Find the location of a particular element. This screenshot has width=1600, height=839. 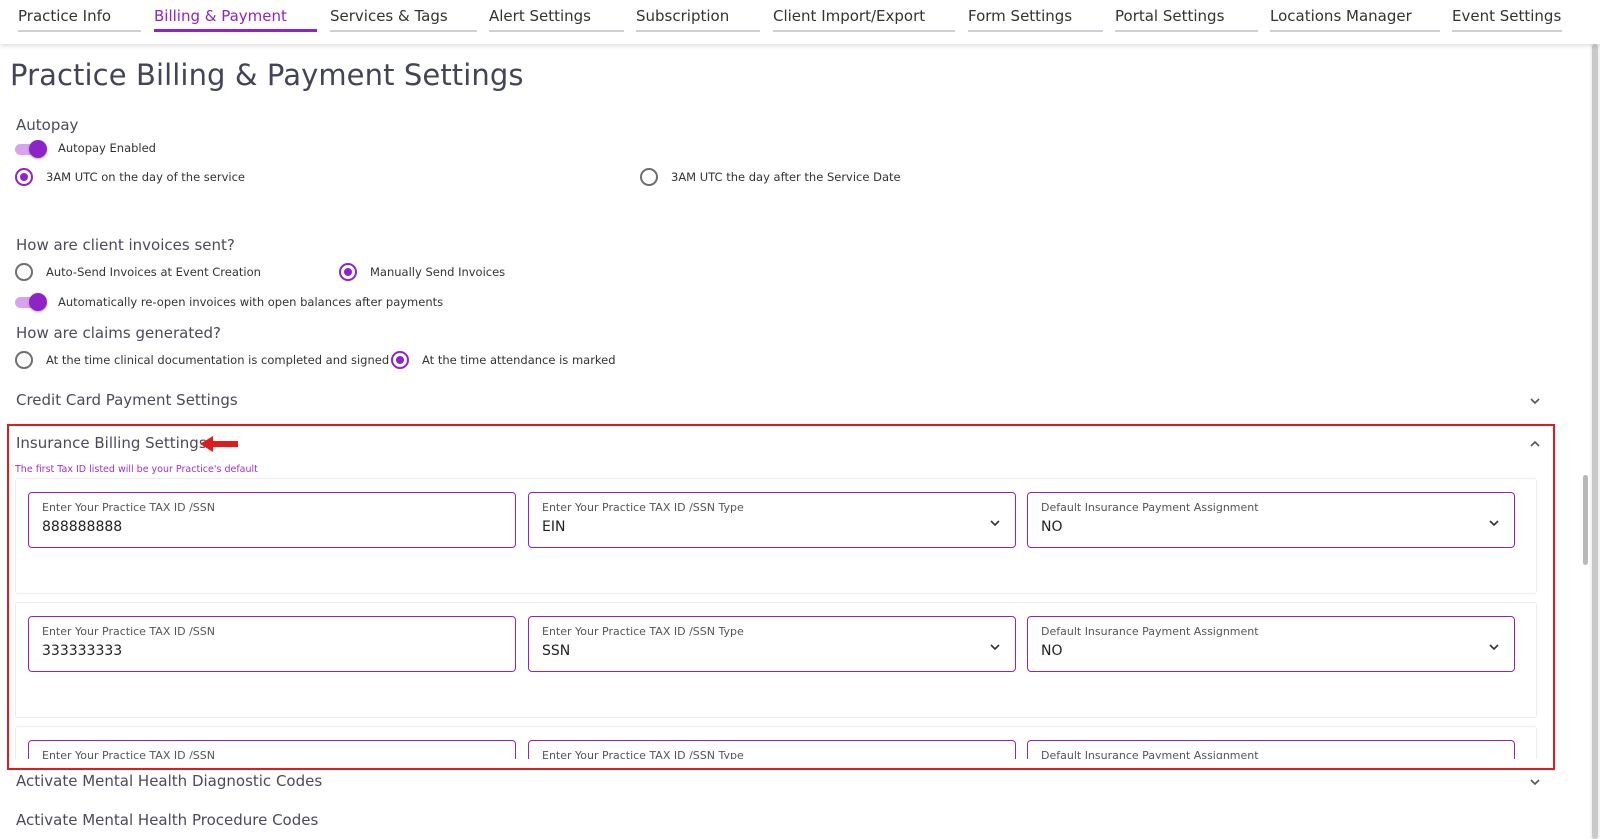

accordion-insurance-billing-settings: Insurance Billing Settings is located at coordinates (111, 443).